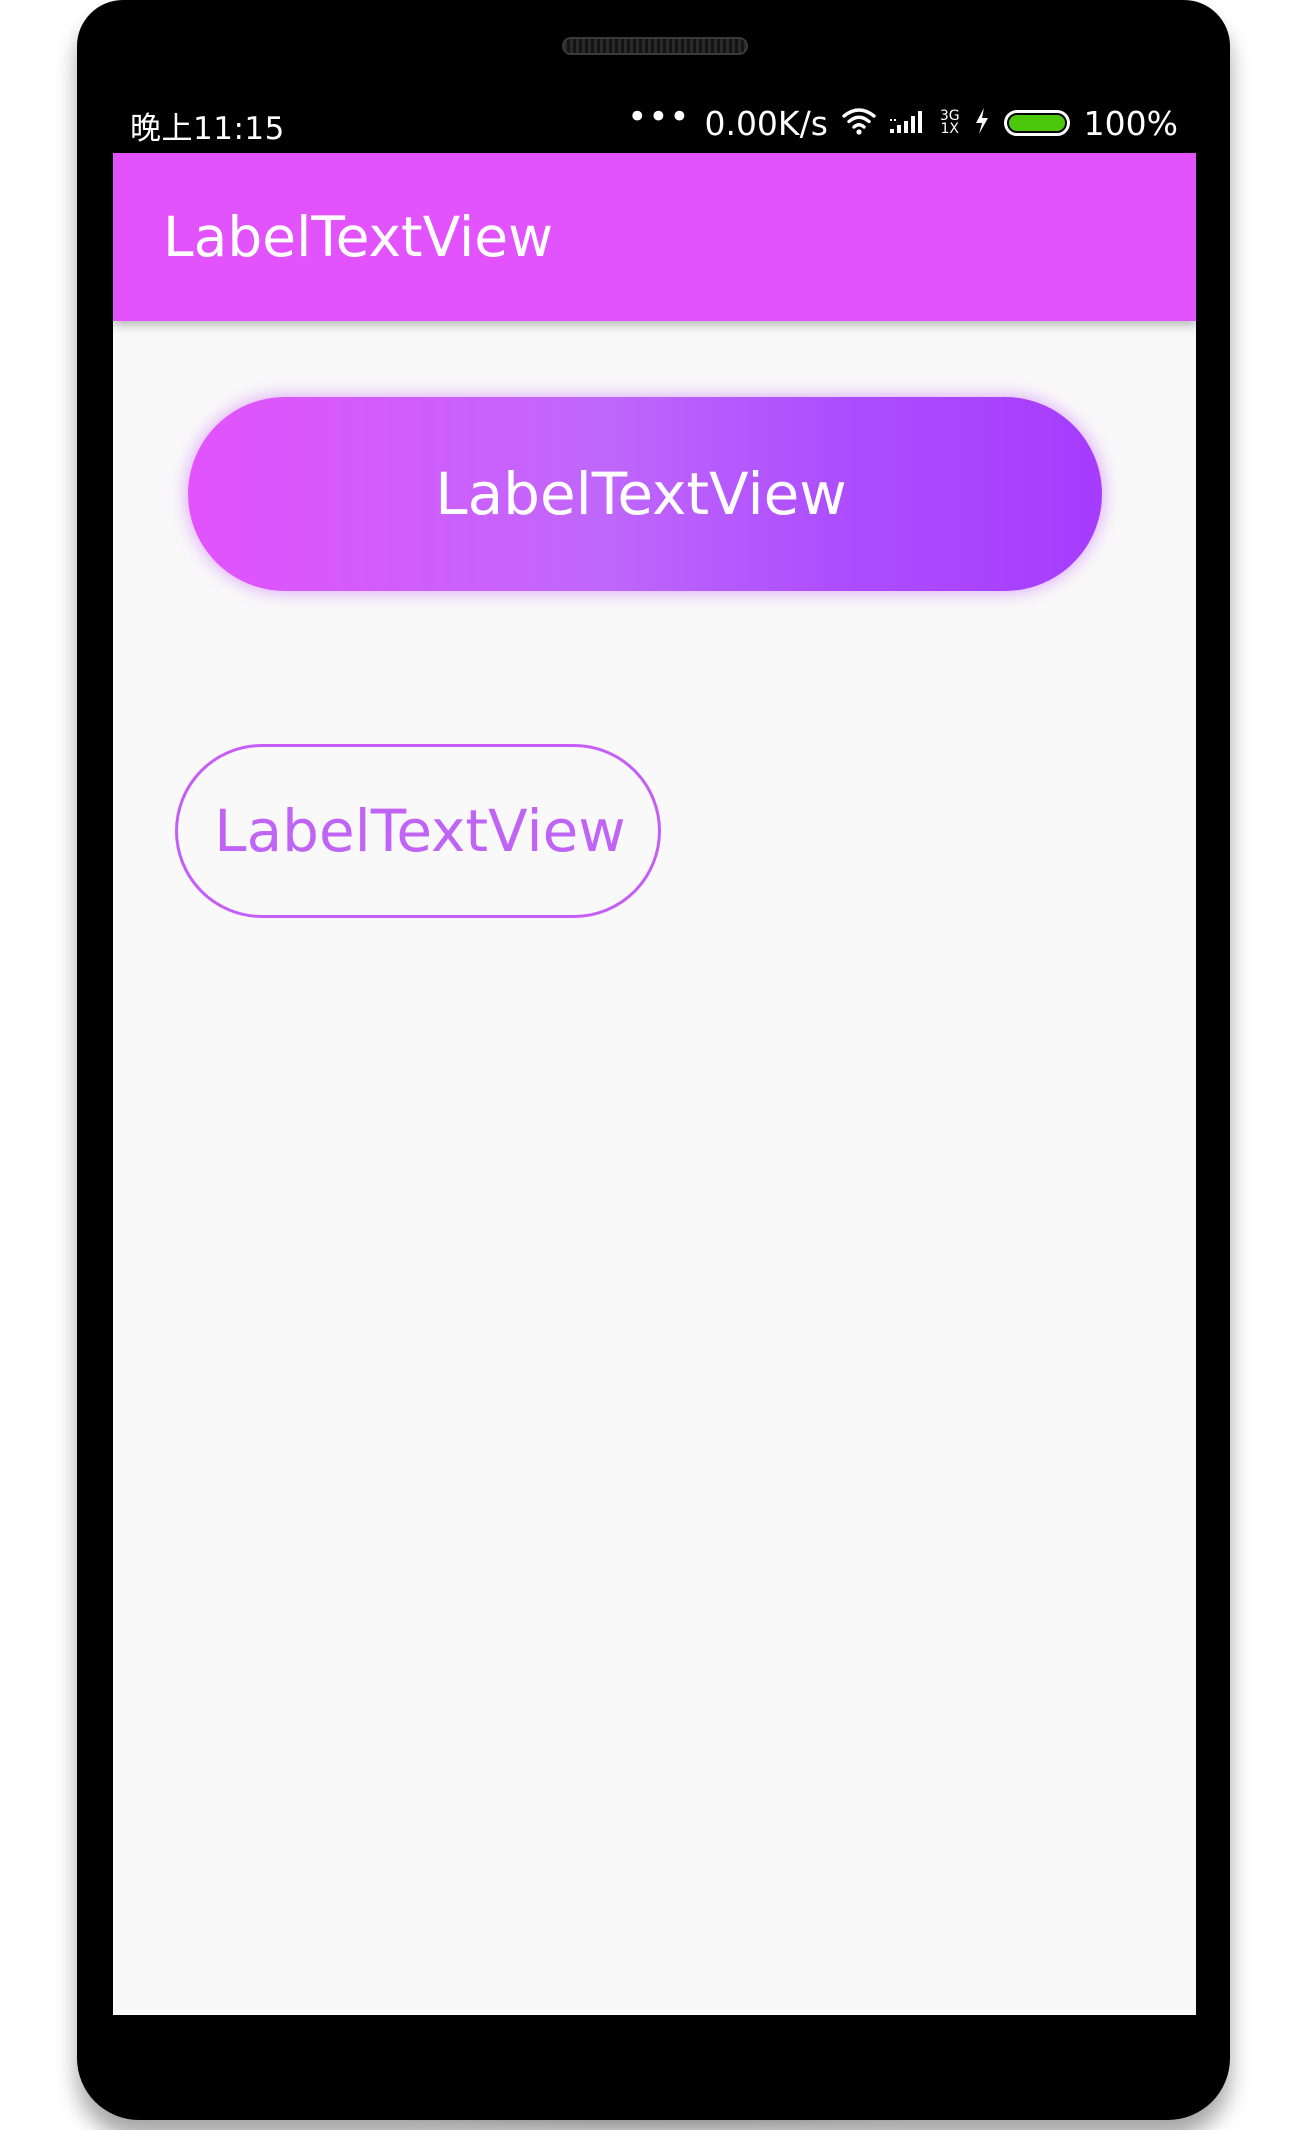 This screenshot has height=2130, width=1305. Describe the element at coordinates (907, 123) in the screenshot. I see `signal-icon` at that location.